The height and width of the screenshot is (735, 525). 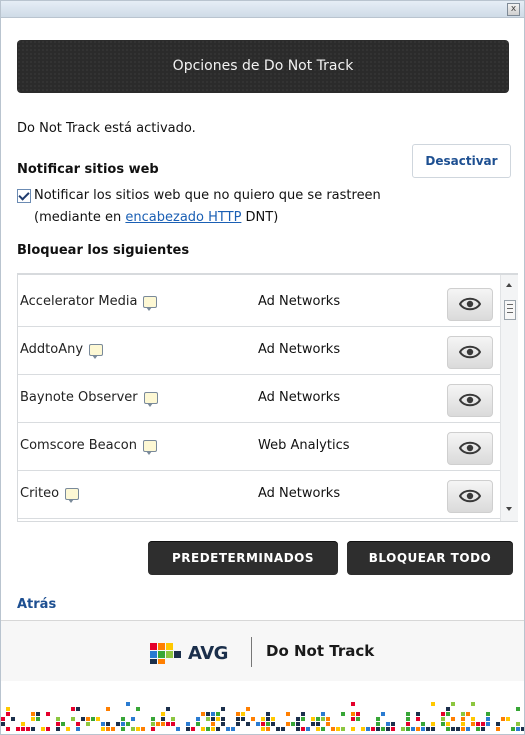 I want to click on back-link: Atrás, so click(x=36, y=604).